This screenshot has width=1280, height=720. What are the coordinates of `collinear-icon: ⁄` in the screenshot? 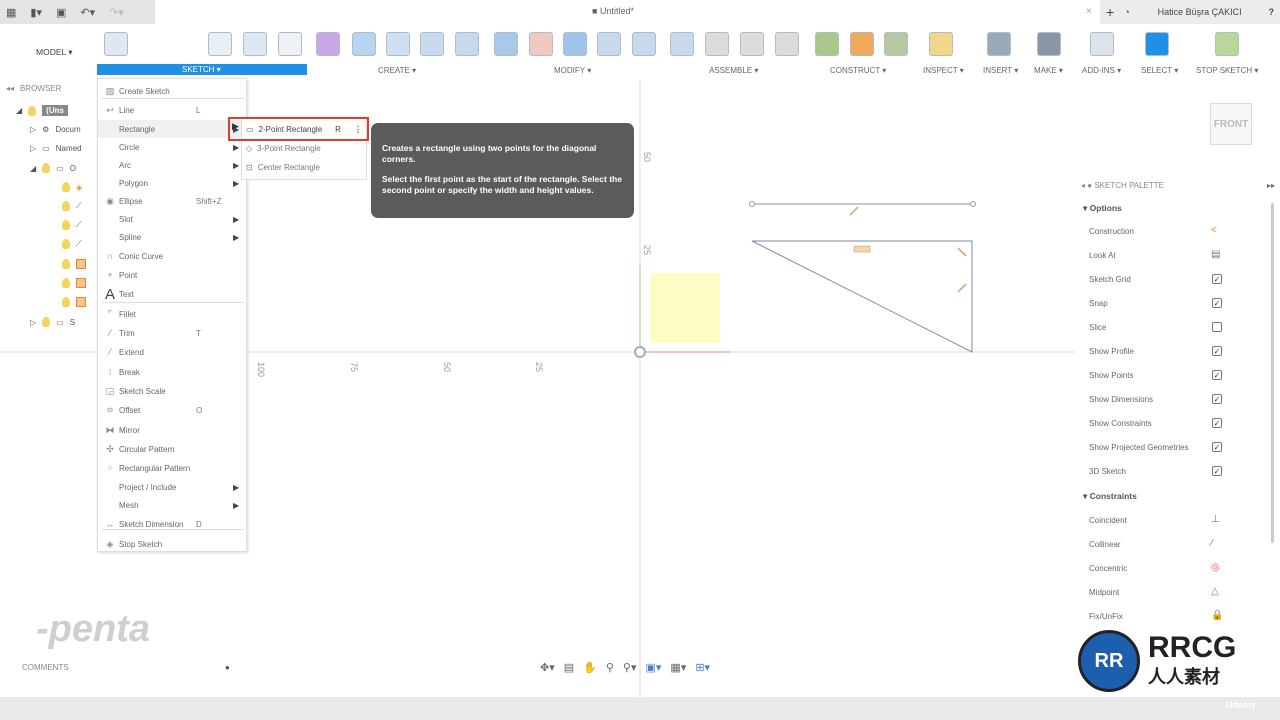 It's located at (1212, 543).